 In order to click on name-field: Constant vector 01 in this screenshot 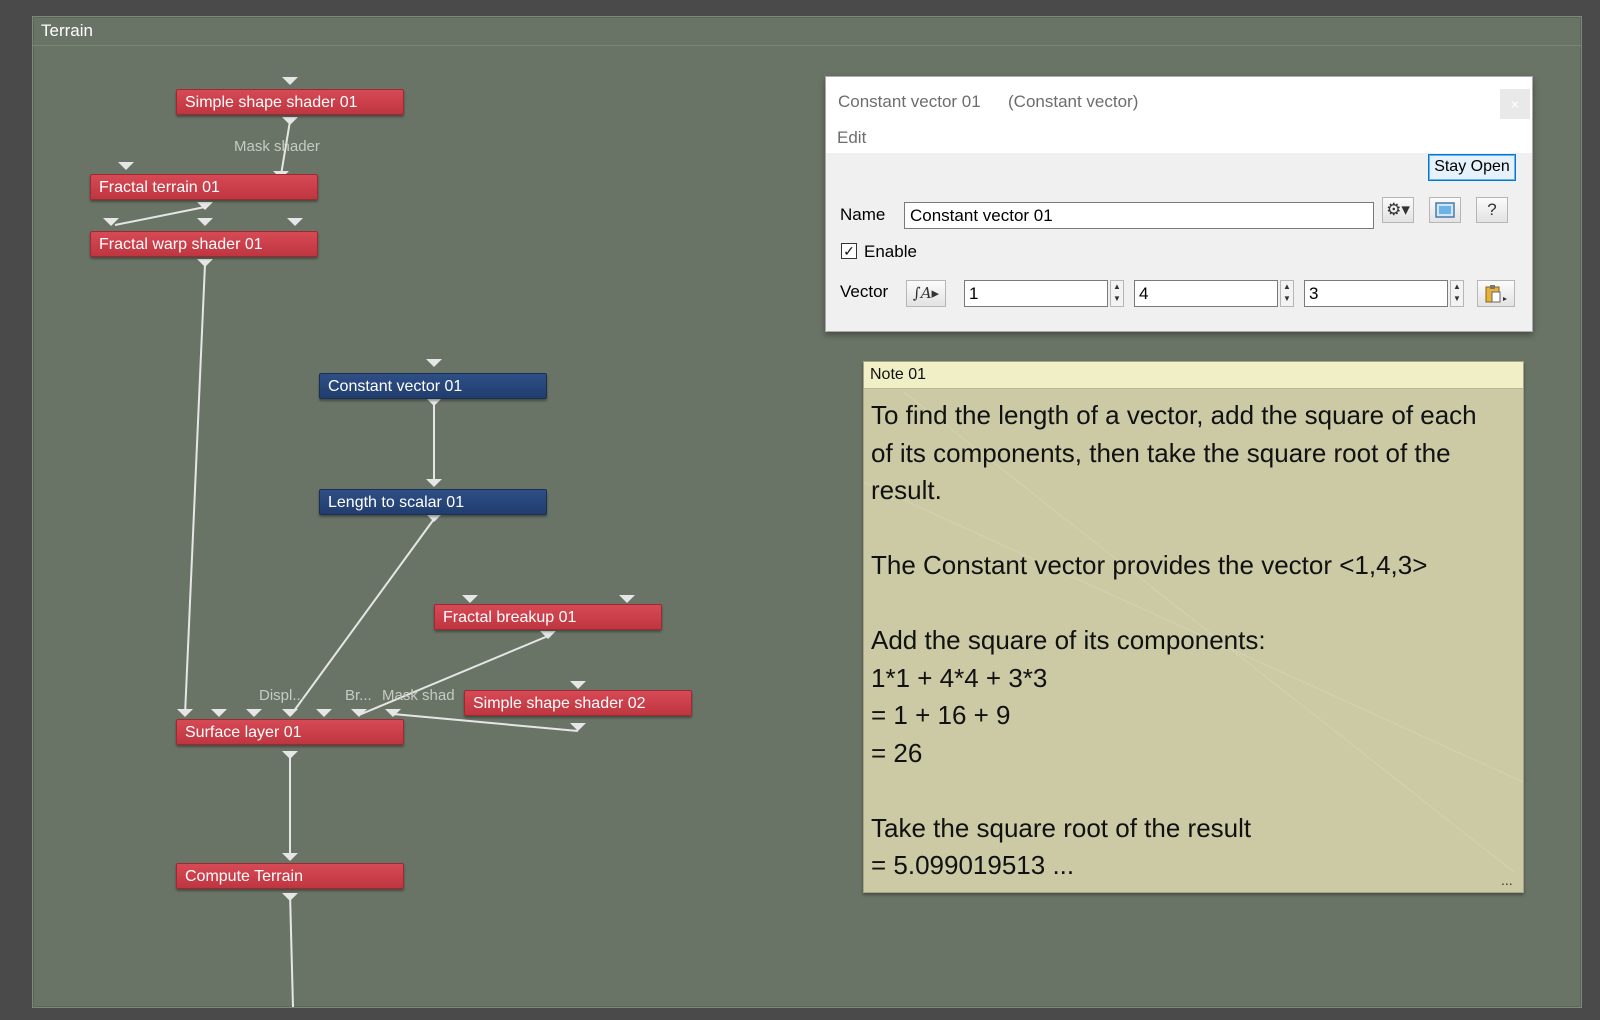, I will do `click(1139, 215)`.